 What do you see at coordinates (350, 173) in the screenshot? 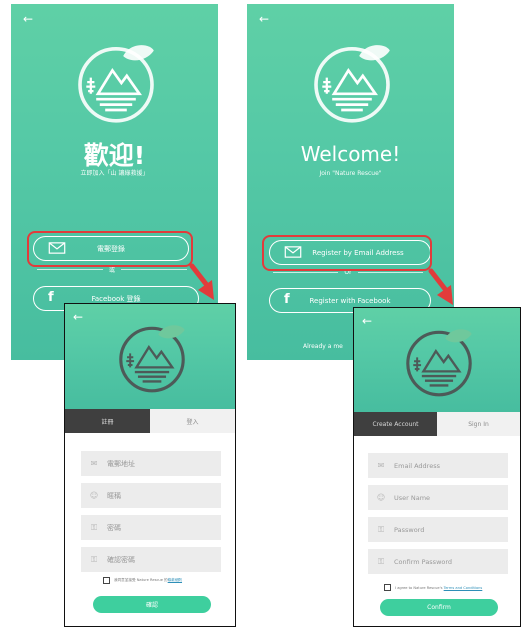
I see `welcome-subtitle: Join "Nature Rescue"` at bounding box center [350, 173].